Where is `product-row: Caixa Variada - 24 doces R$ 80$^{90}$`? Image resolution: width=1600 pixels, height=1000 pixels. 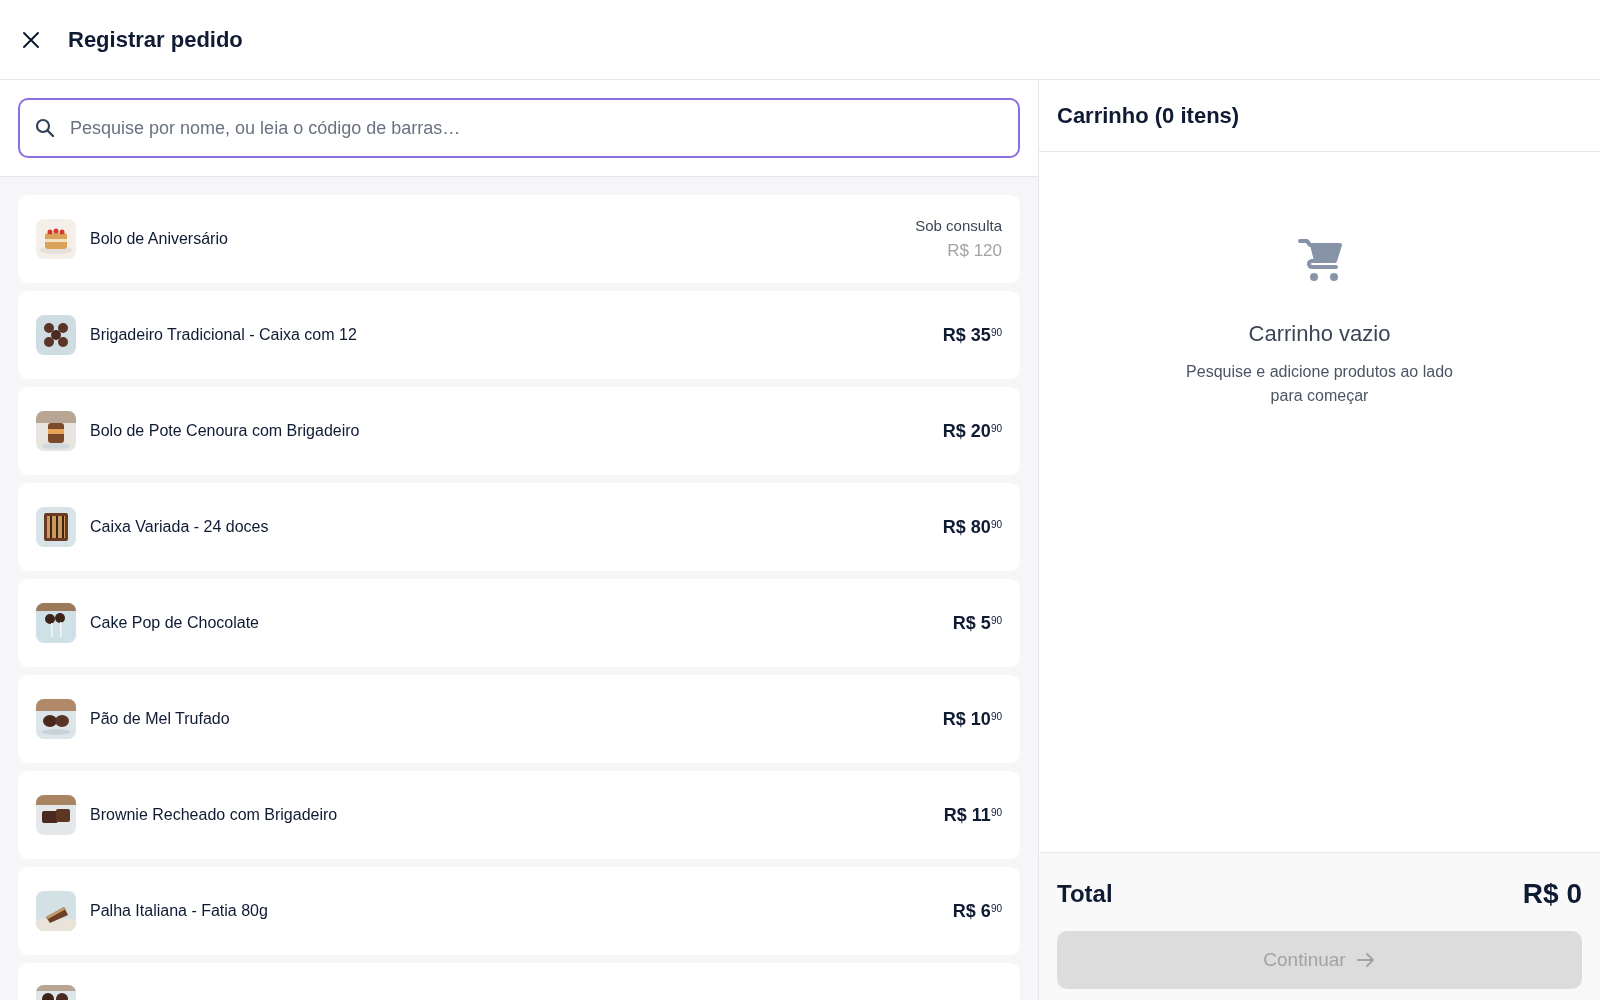
product-row: Caixa Variada - 24 doces R$ 80$^{90}$ is located at coordinates (519, 527).